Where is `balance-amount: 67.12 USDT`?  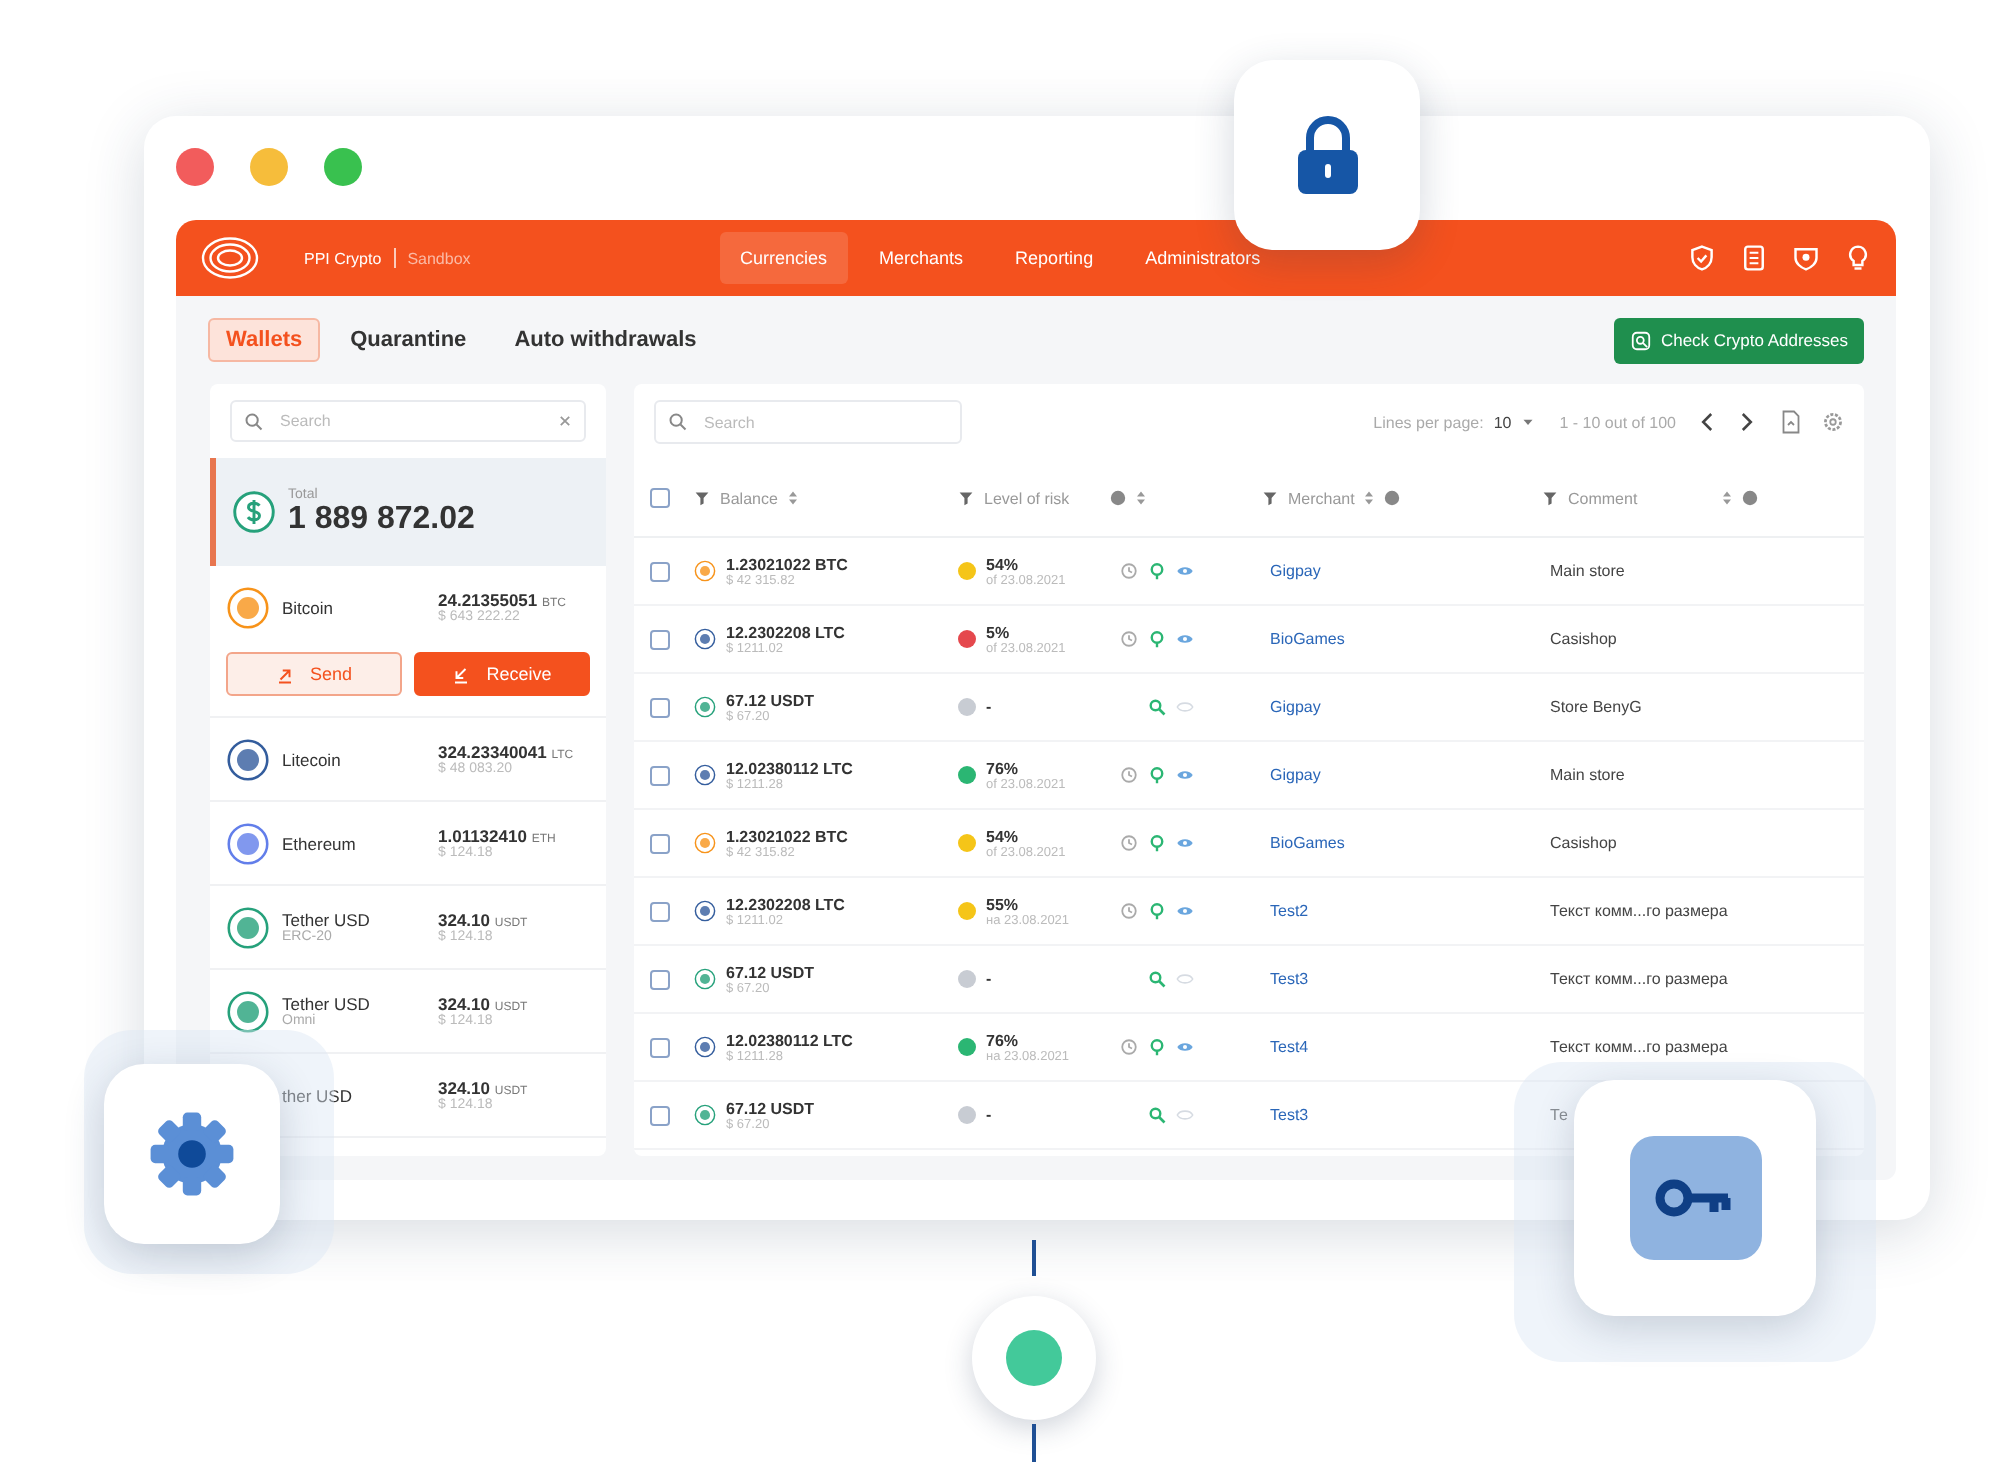
balance-amount: 67.12 USDT is located at coordinates (770, 700).